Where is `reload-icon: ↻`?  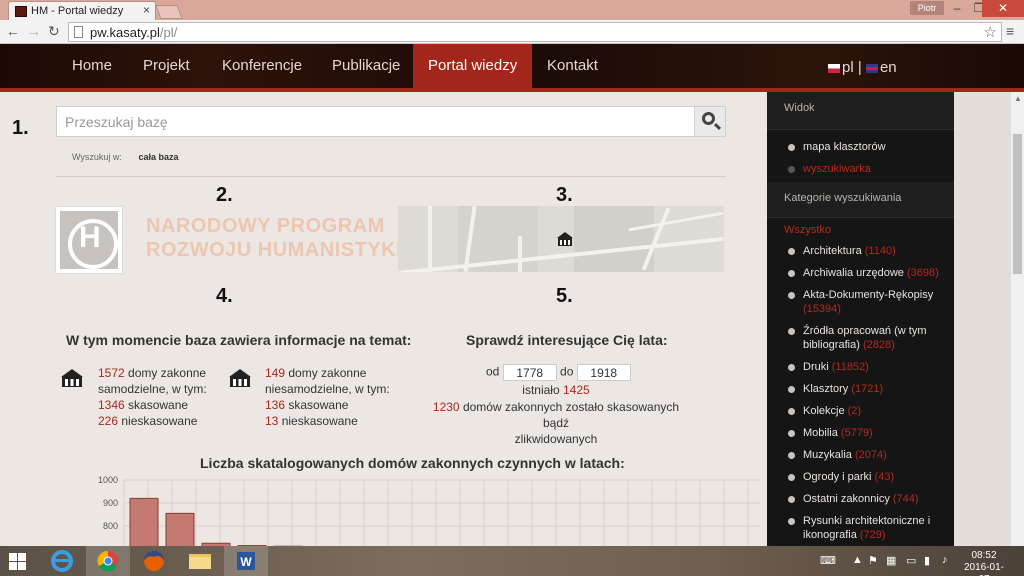 reload-icon: ↻ is located at coordinates (54, 31).